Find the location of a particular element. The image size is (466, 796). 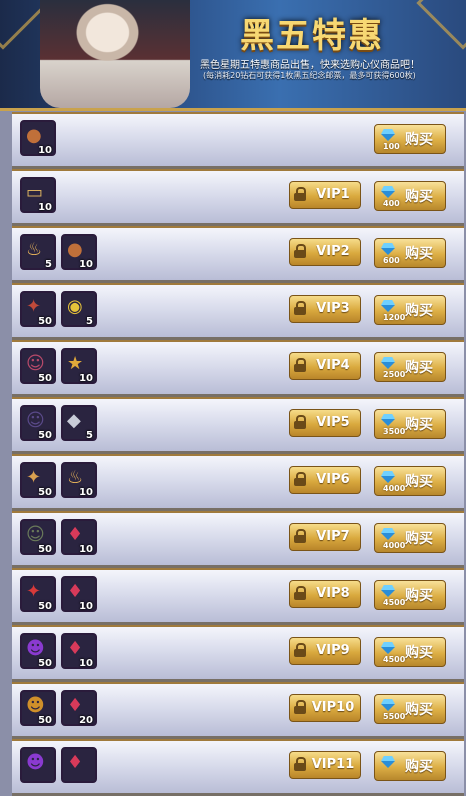

buy-button: 3500 购买 is located at coordinates (410, 424).